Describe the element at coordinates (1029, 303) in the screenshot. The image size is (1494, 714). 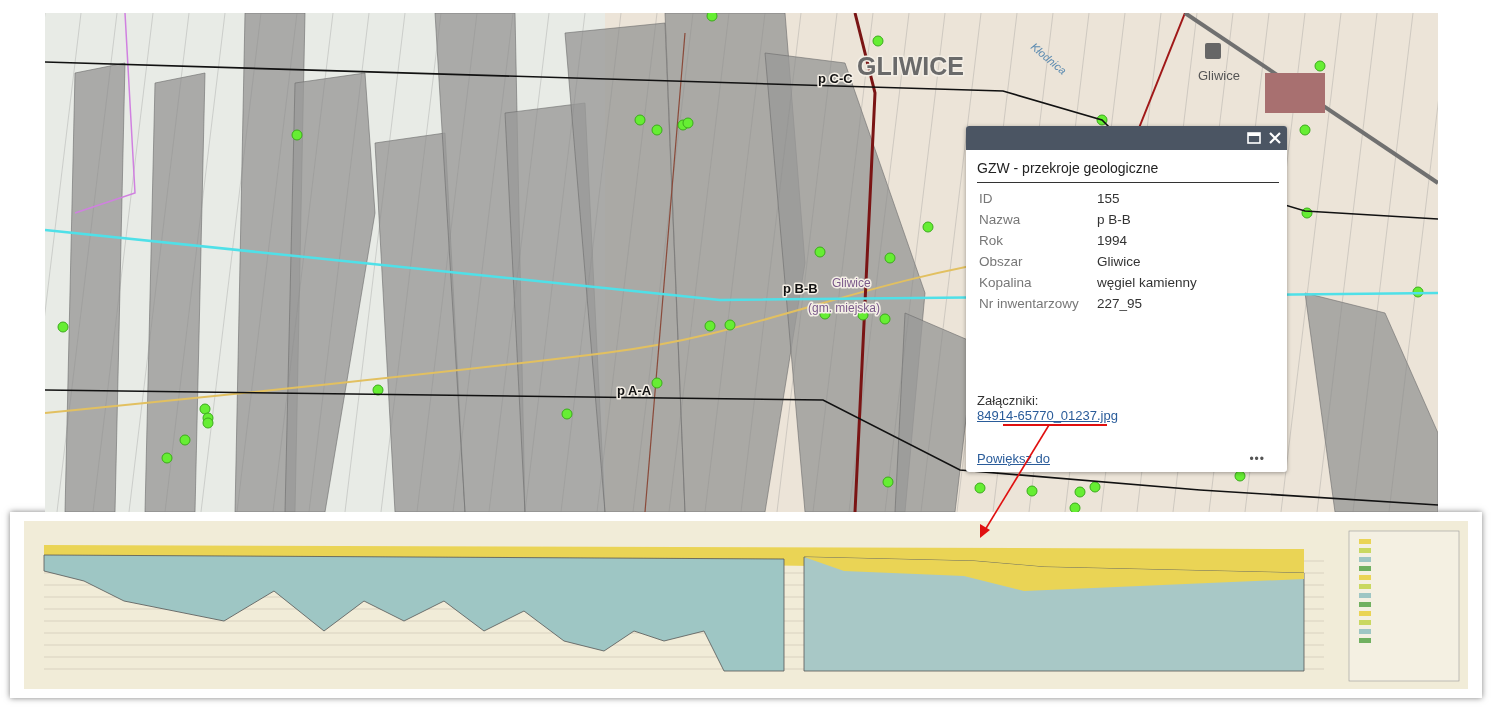
I see `field-label: Nr inwentarzowy` at that location.